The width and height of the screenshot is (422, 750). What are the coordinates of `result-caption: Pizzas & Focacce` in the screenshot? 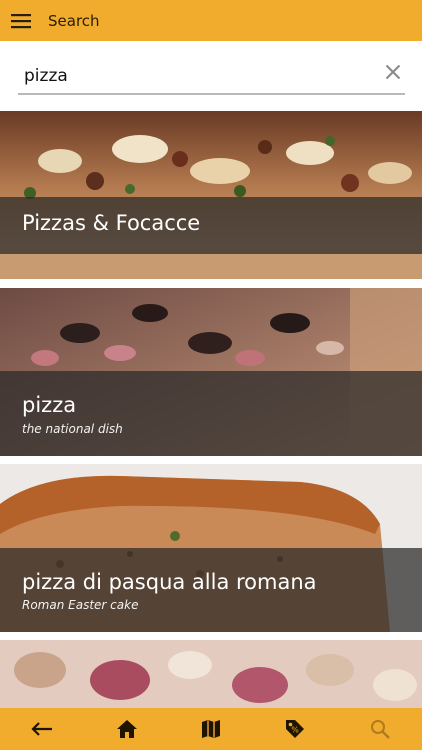 It's located at (211, 225).